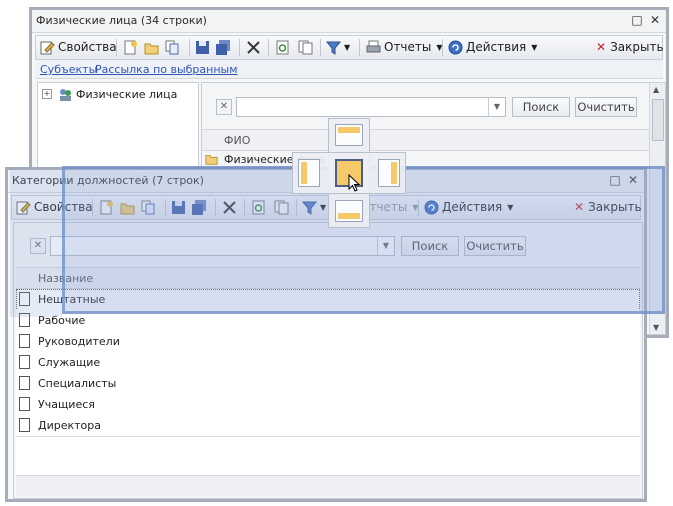 The image size is (673, 506). I want to click on copy-icon, so click(172, 47).